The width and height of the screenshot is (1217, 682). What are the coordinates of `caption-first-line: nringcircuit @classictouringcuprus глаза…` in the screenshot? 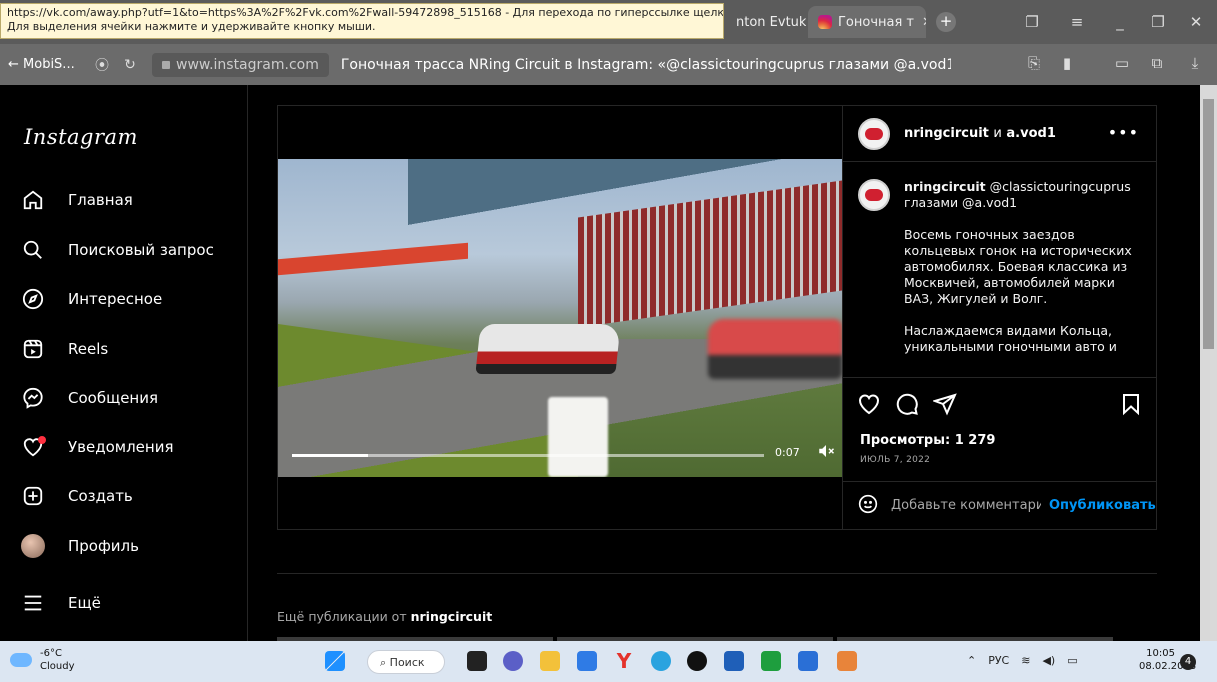 It's located at (1022, 195).